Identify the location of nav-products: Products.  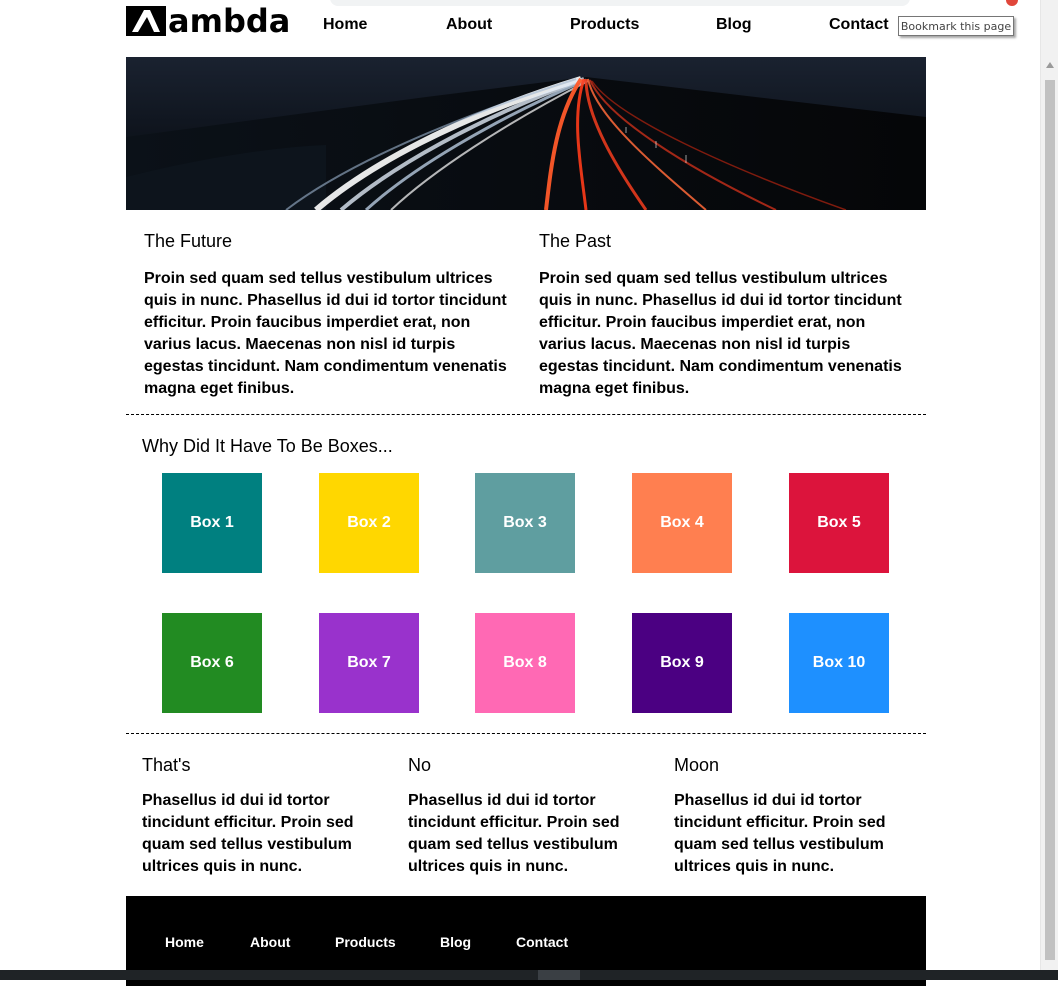
(604, 25).